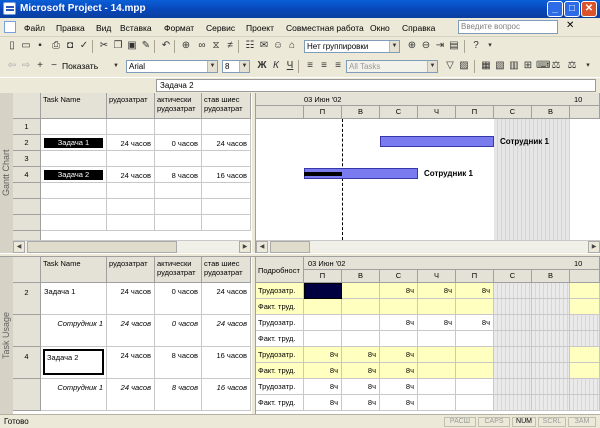  I want to click on indent-icon: +, so click(40, 66).